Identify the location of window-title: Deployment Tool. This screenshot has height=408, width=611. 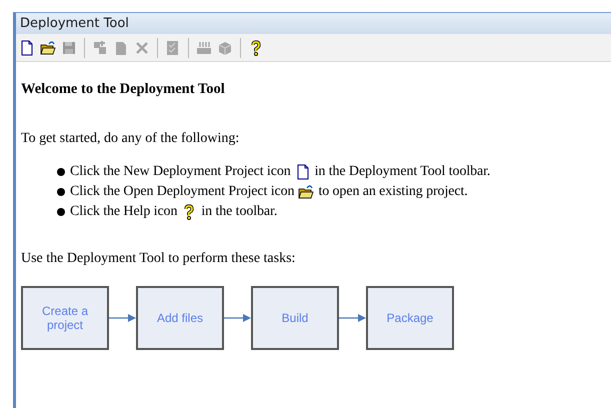
(74, 23).